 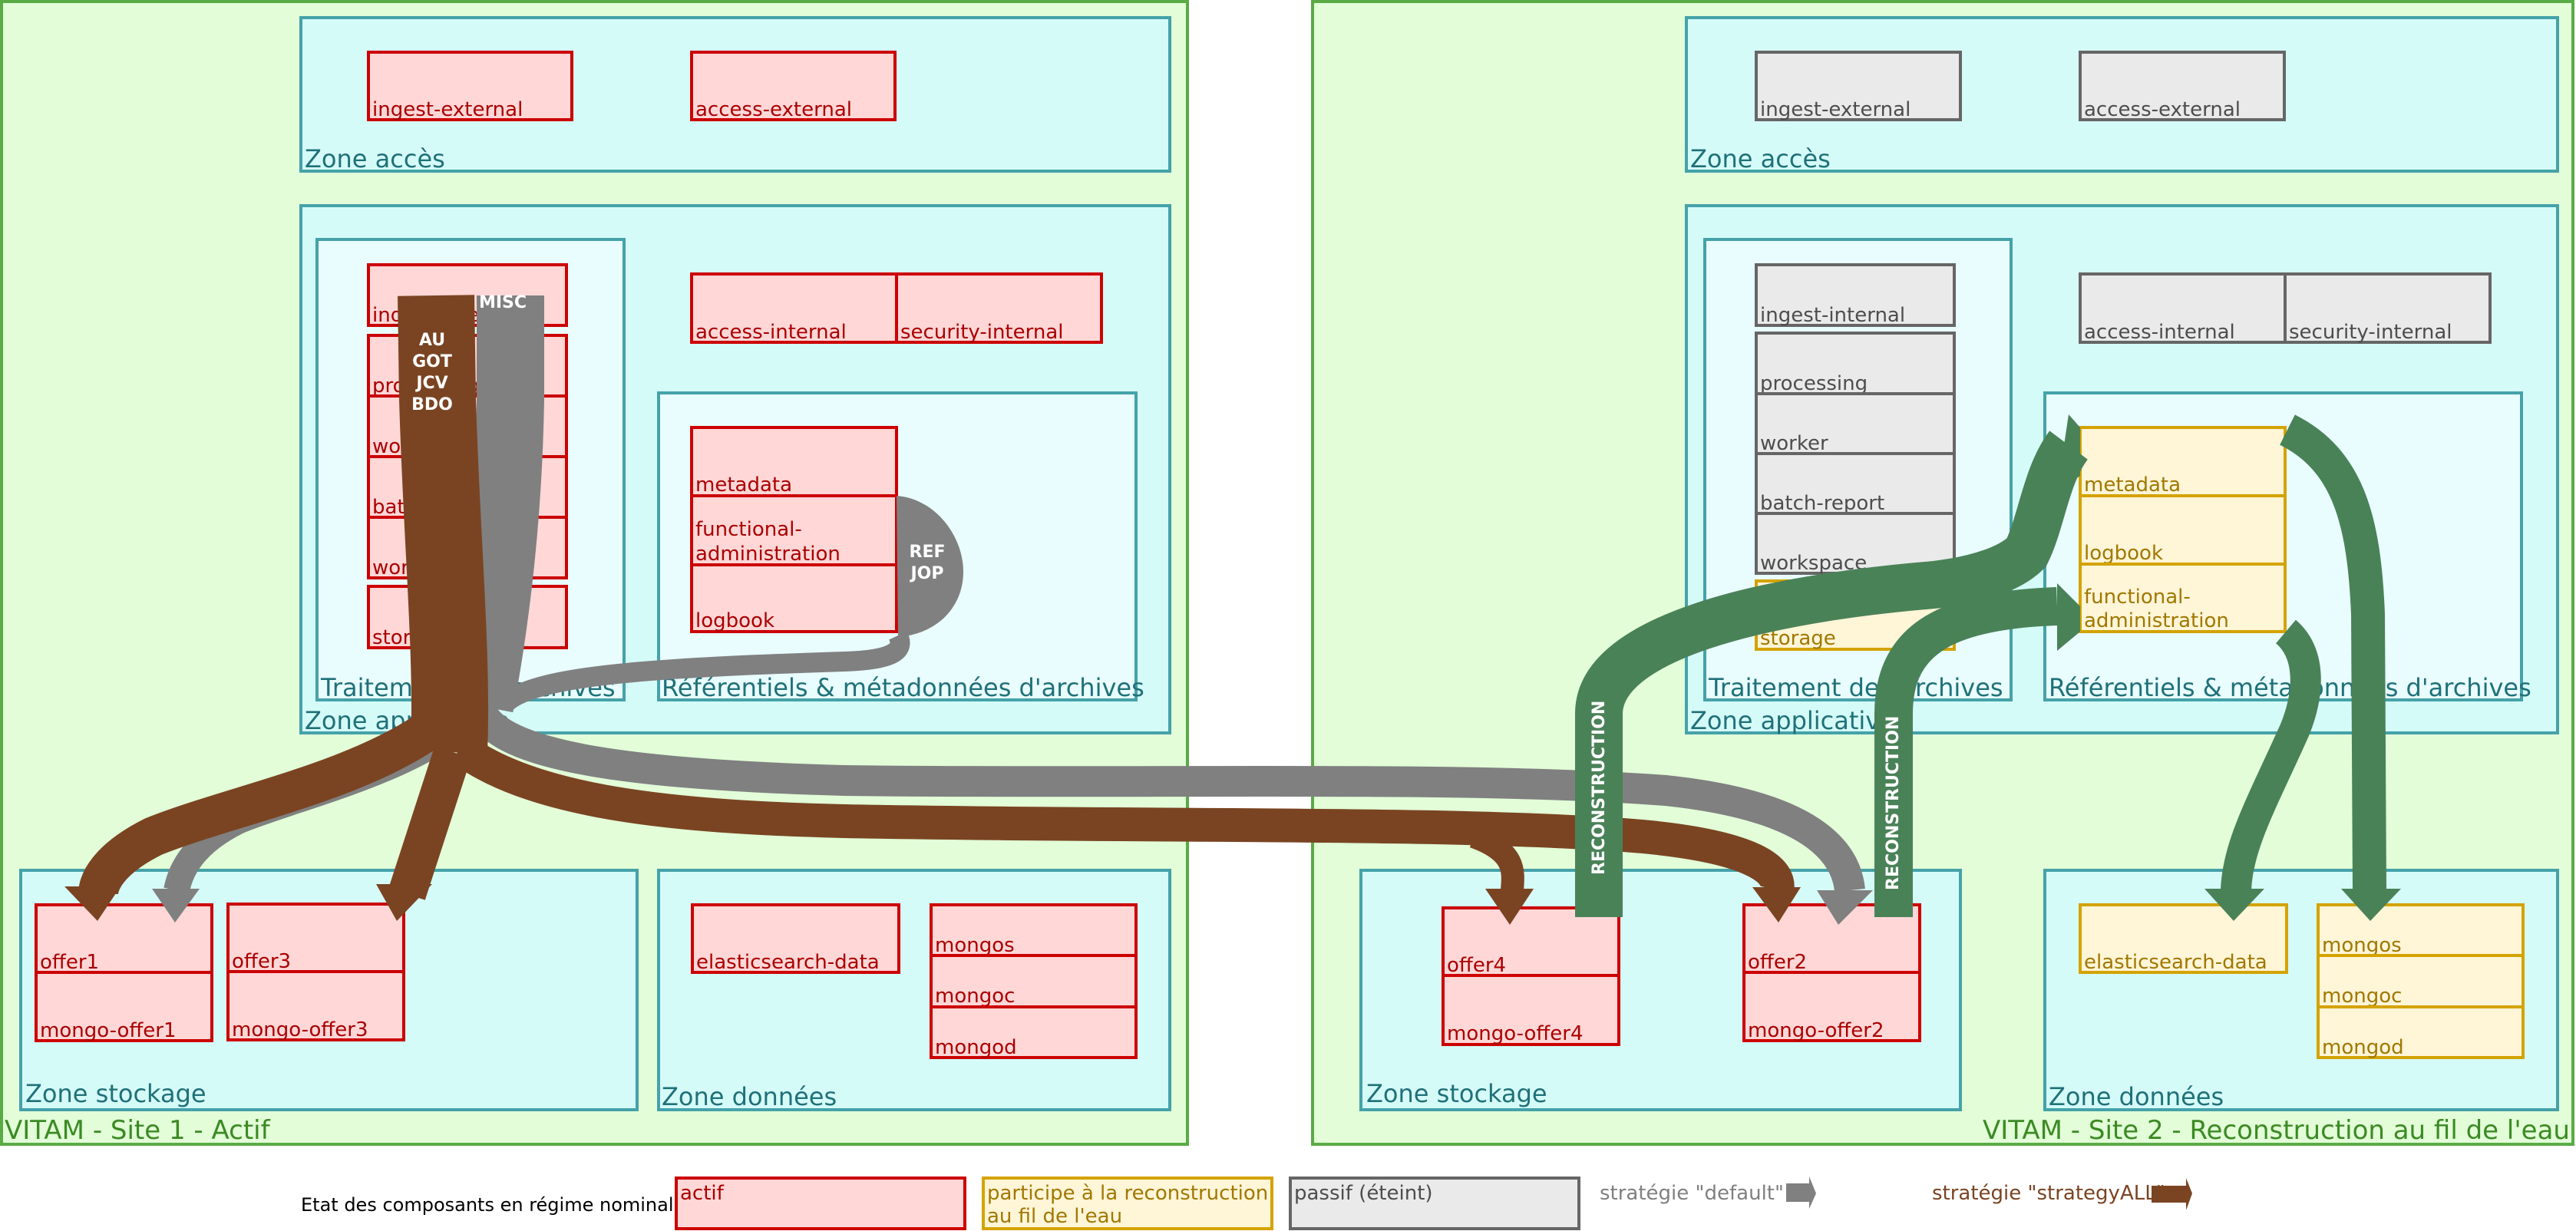 What do you see at coordinates (1760, 158) in the screenshot?
I see `site-2-zone-acces-label: Zone accès` at bounding box center [1760, 158].